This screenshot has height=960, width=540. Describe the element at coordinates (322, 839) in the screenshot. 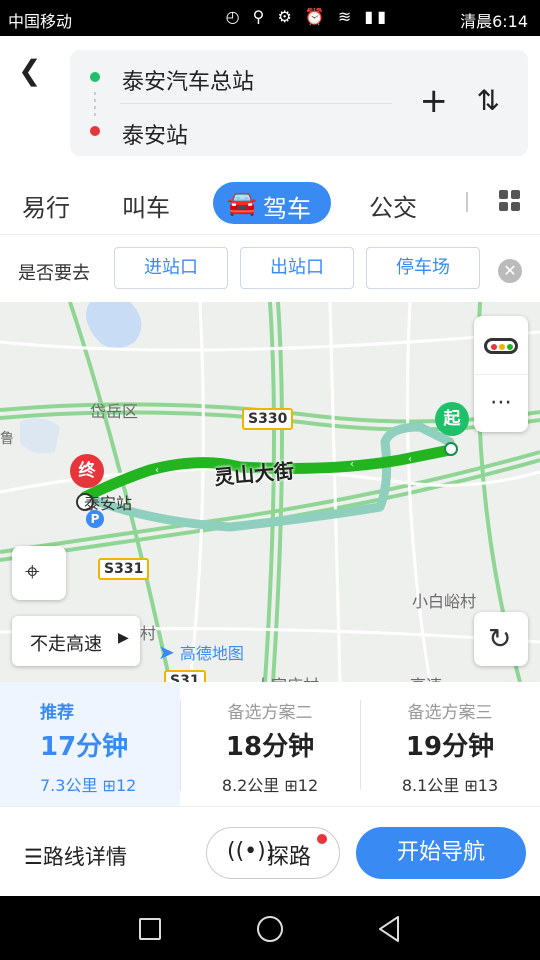

I see `notification-dot` at that location.